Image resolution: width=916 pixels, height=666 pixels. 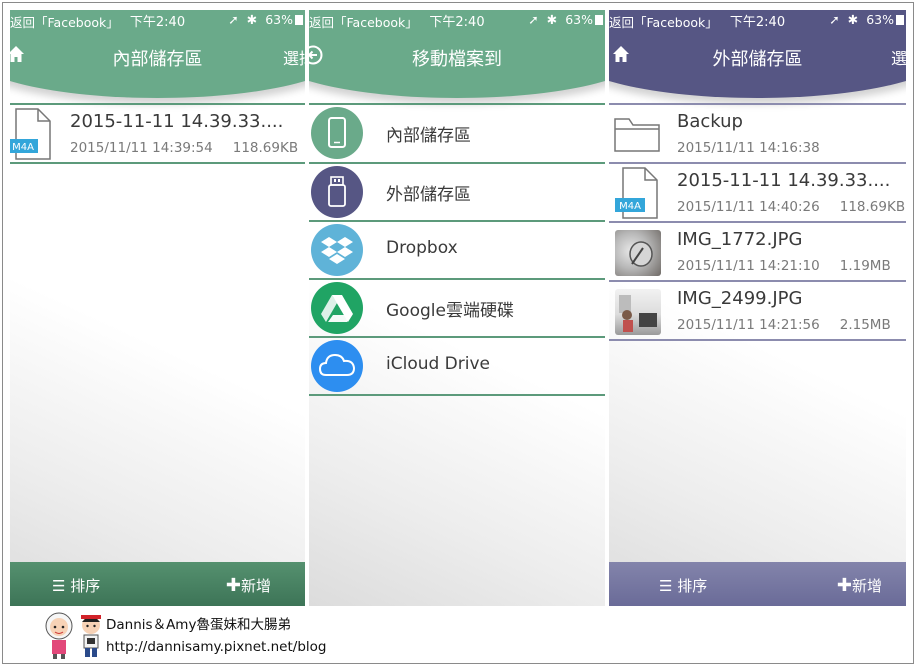 I want to click on destination-icloud-drive: iCloud Drive, so click(x=457, y=366).